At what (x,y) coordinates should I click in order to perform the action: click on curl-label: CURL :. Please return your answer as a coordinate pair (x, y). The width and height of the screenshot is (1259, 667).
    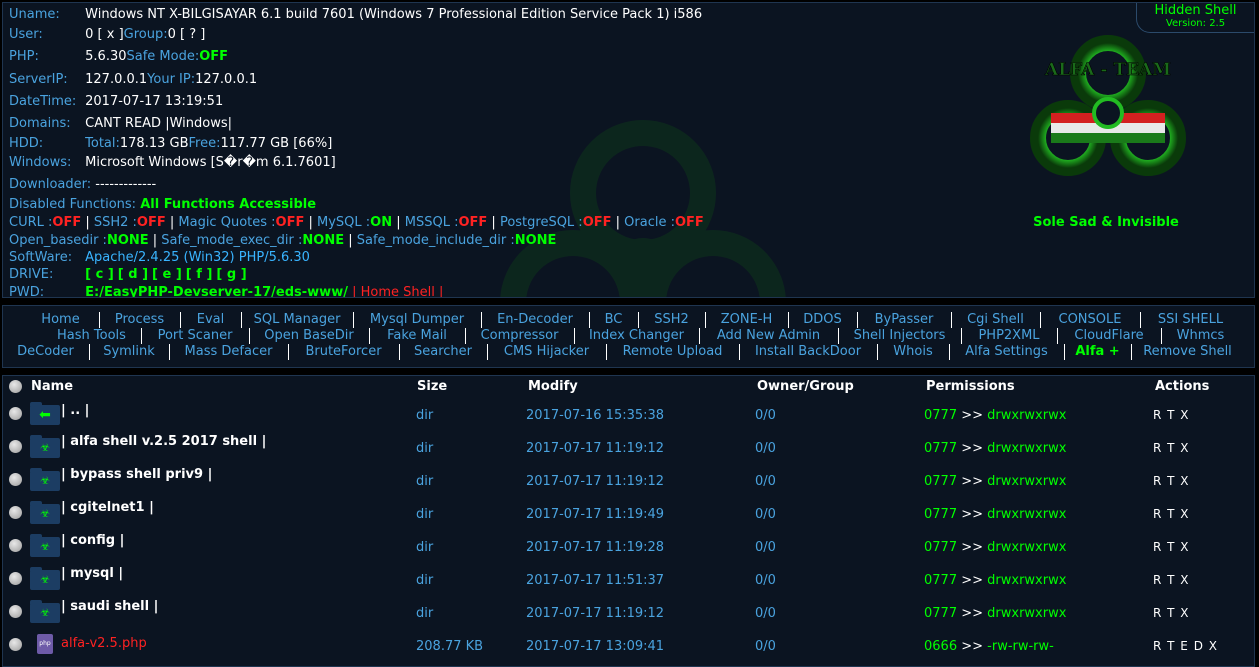
    Looking at the image, I should click on (31, 222).